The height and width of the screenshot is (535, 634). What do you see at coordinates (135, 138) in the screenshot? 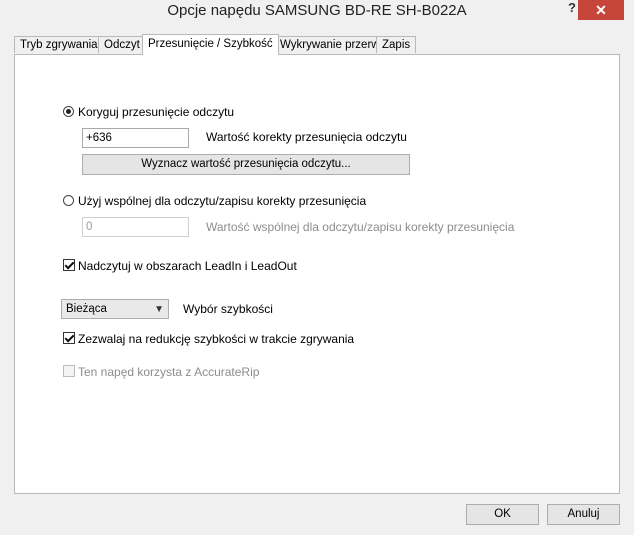
I see `offset-value-field: +636` at bounding box center [135, 138].